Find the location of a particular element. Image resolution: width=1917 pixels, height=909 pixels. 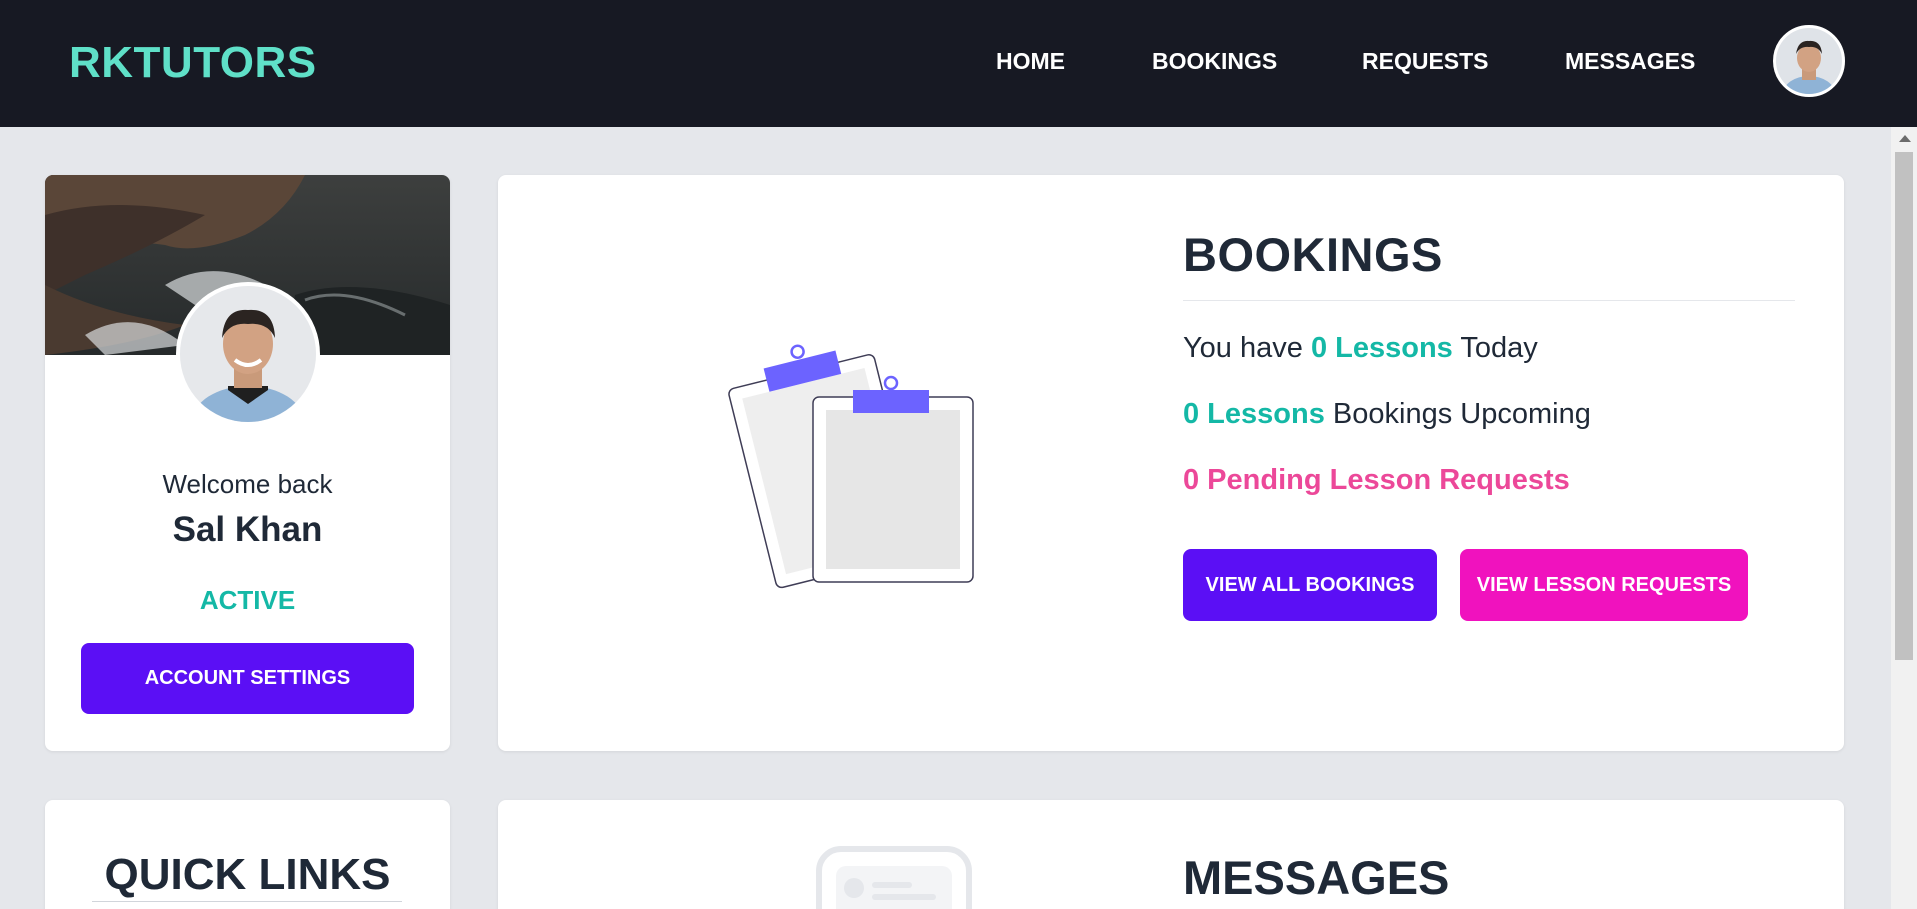

profile-avatar is located at coordinates (248, 354).